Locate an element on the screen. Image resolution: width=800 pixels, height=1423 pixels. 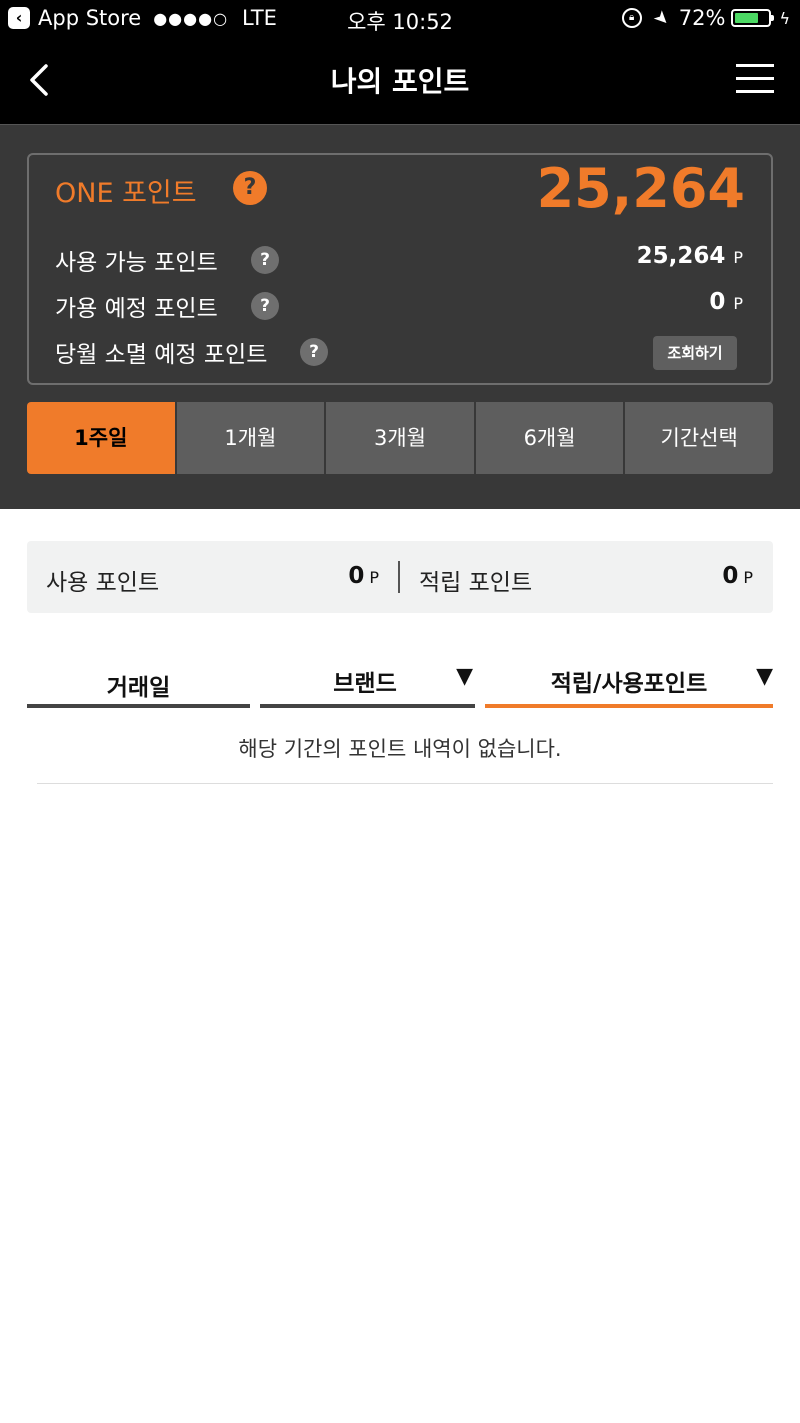
one-point-label: ONE 포인트 is located at coordinates (126, 193).